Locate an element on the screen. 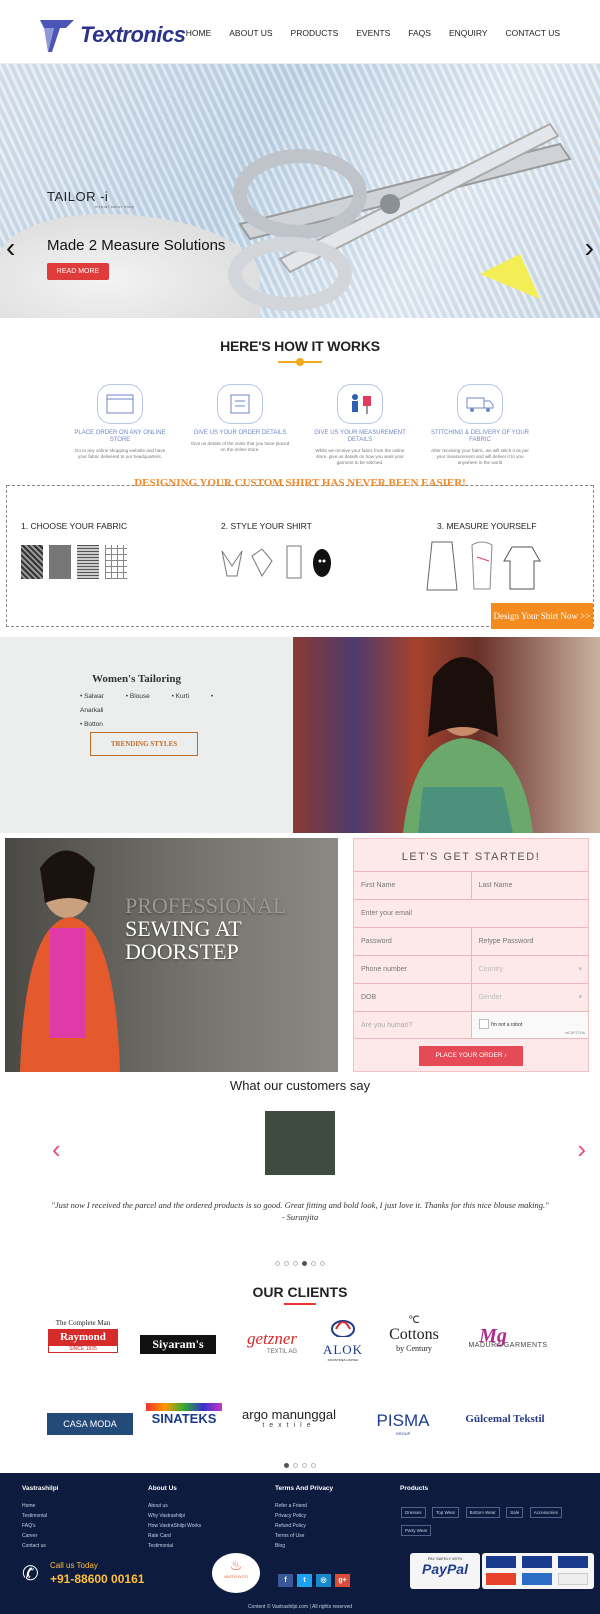 Image resolution: width=600 pixels, height=1614 pixels. footer-link: Career is located at coordinates (34, 1536).